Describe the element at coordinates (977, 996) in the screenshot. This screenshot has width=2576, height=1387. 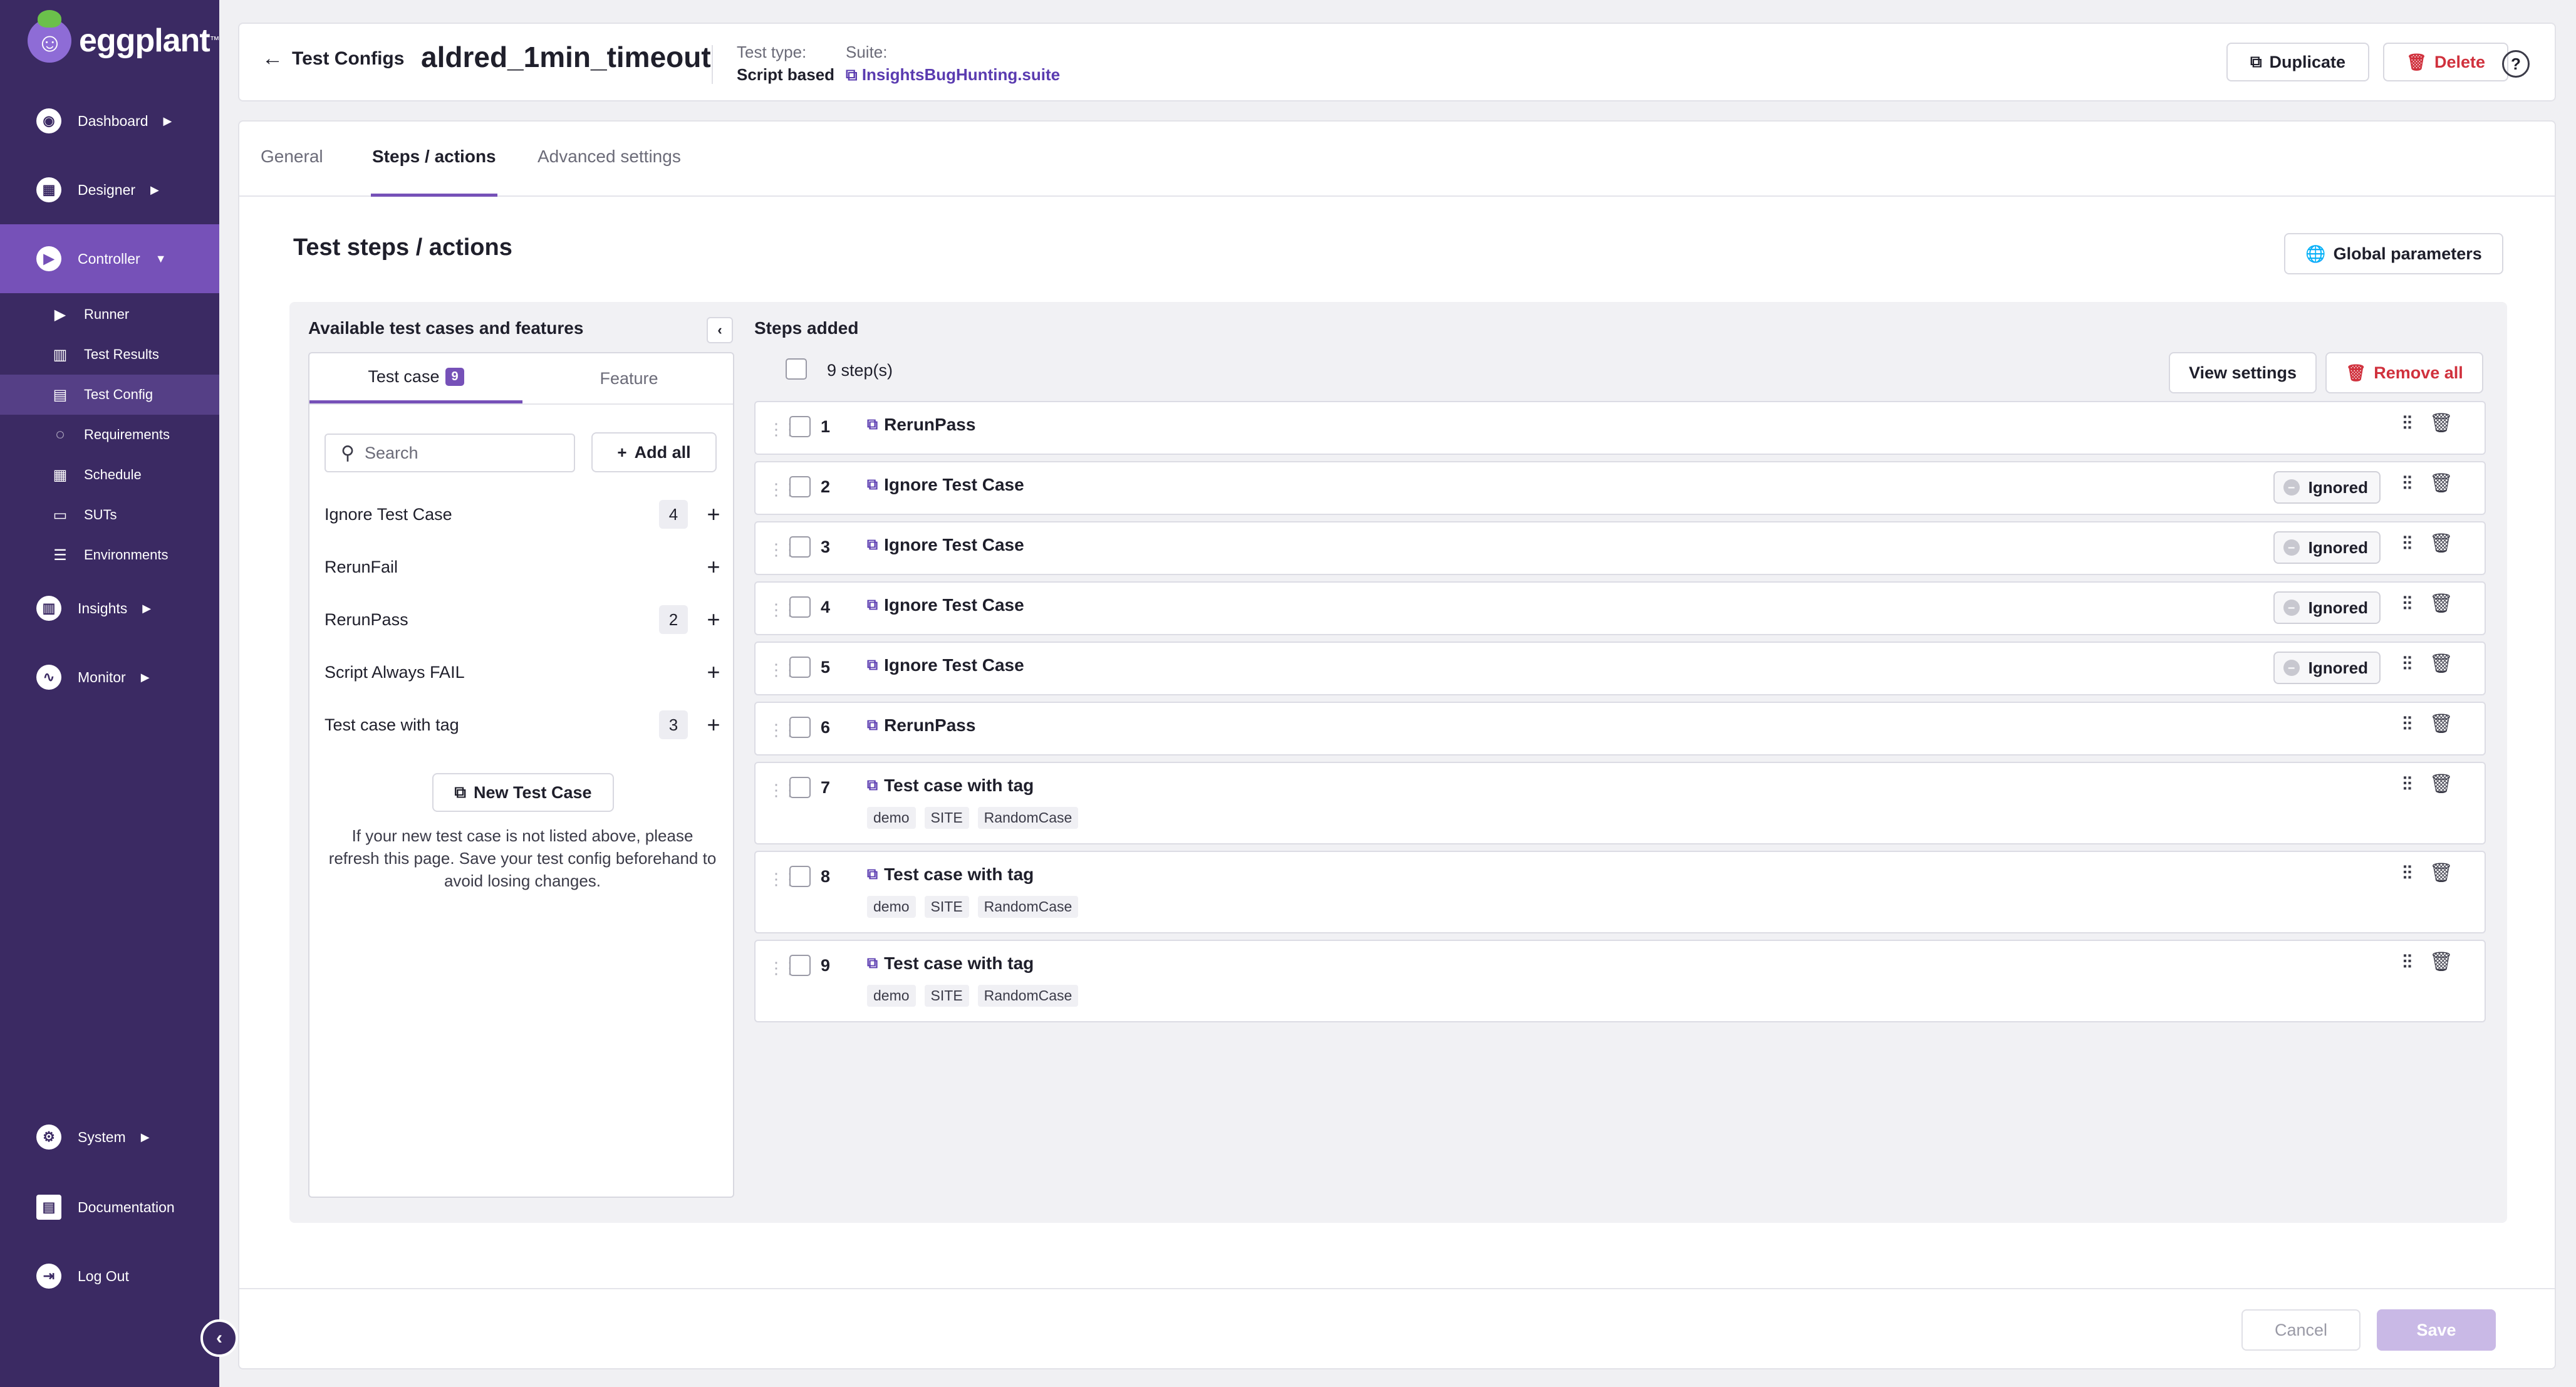
I see `tag-list: demo SITE RandomCase` at that location.